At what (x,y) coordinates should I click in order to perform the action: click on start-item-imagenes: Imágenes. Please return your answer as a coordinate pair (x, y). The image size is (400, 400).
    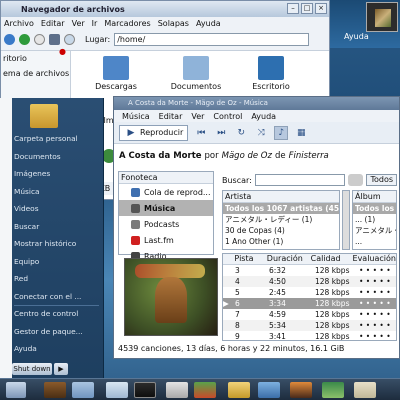
    Looking at the image, I should click on (58, 174).